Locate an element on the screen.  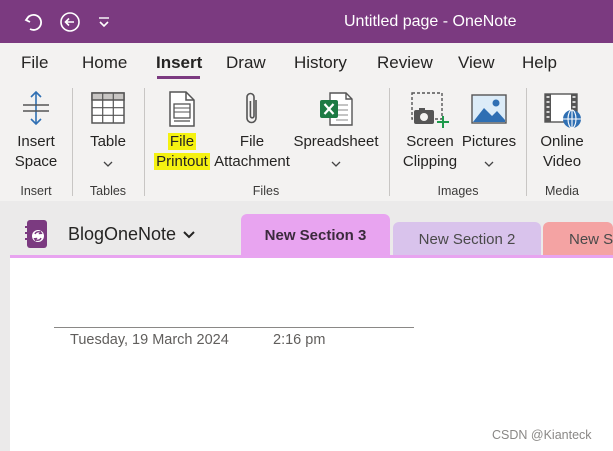
notebook-icon is located at coordinates (37, 234).